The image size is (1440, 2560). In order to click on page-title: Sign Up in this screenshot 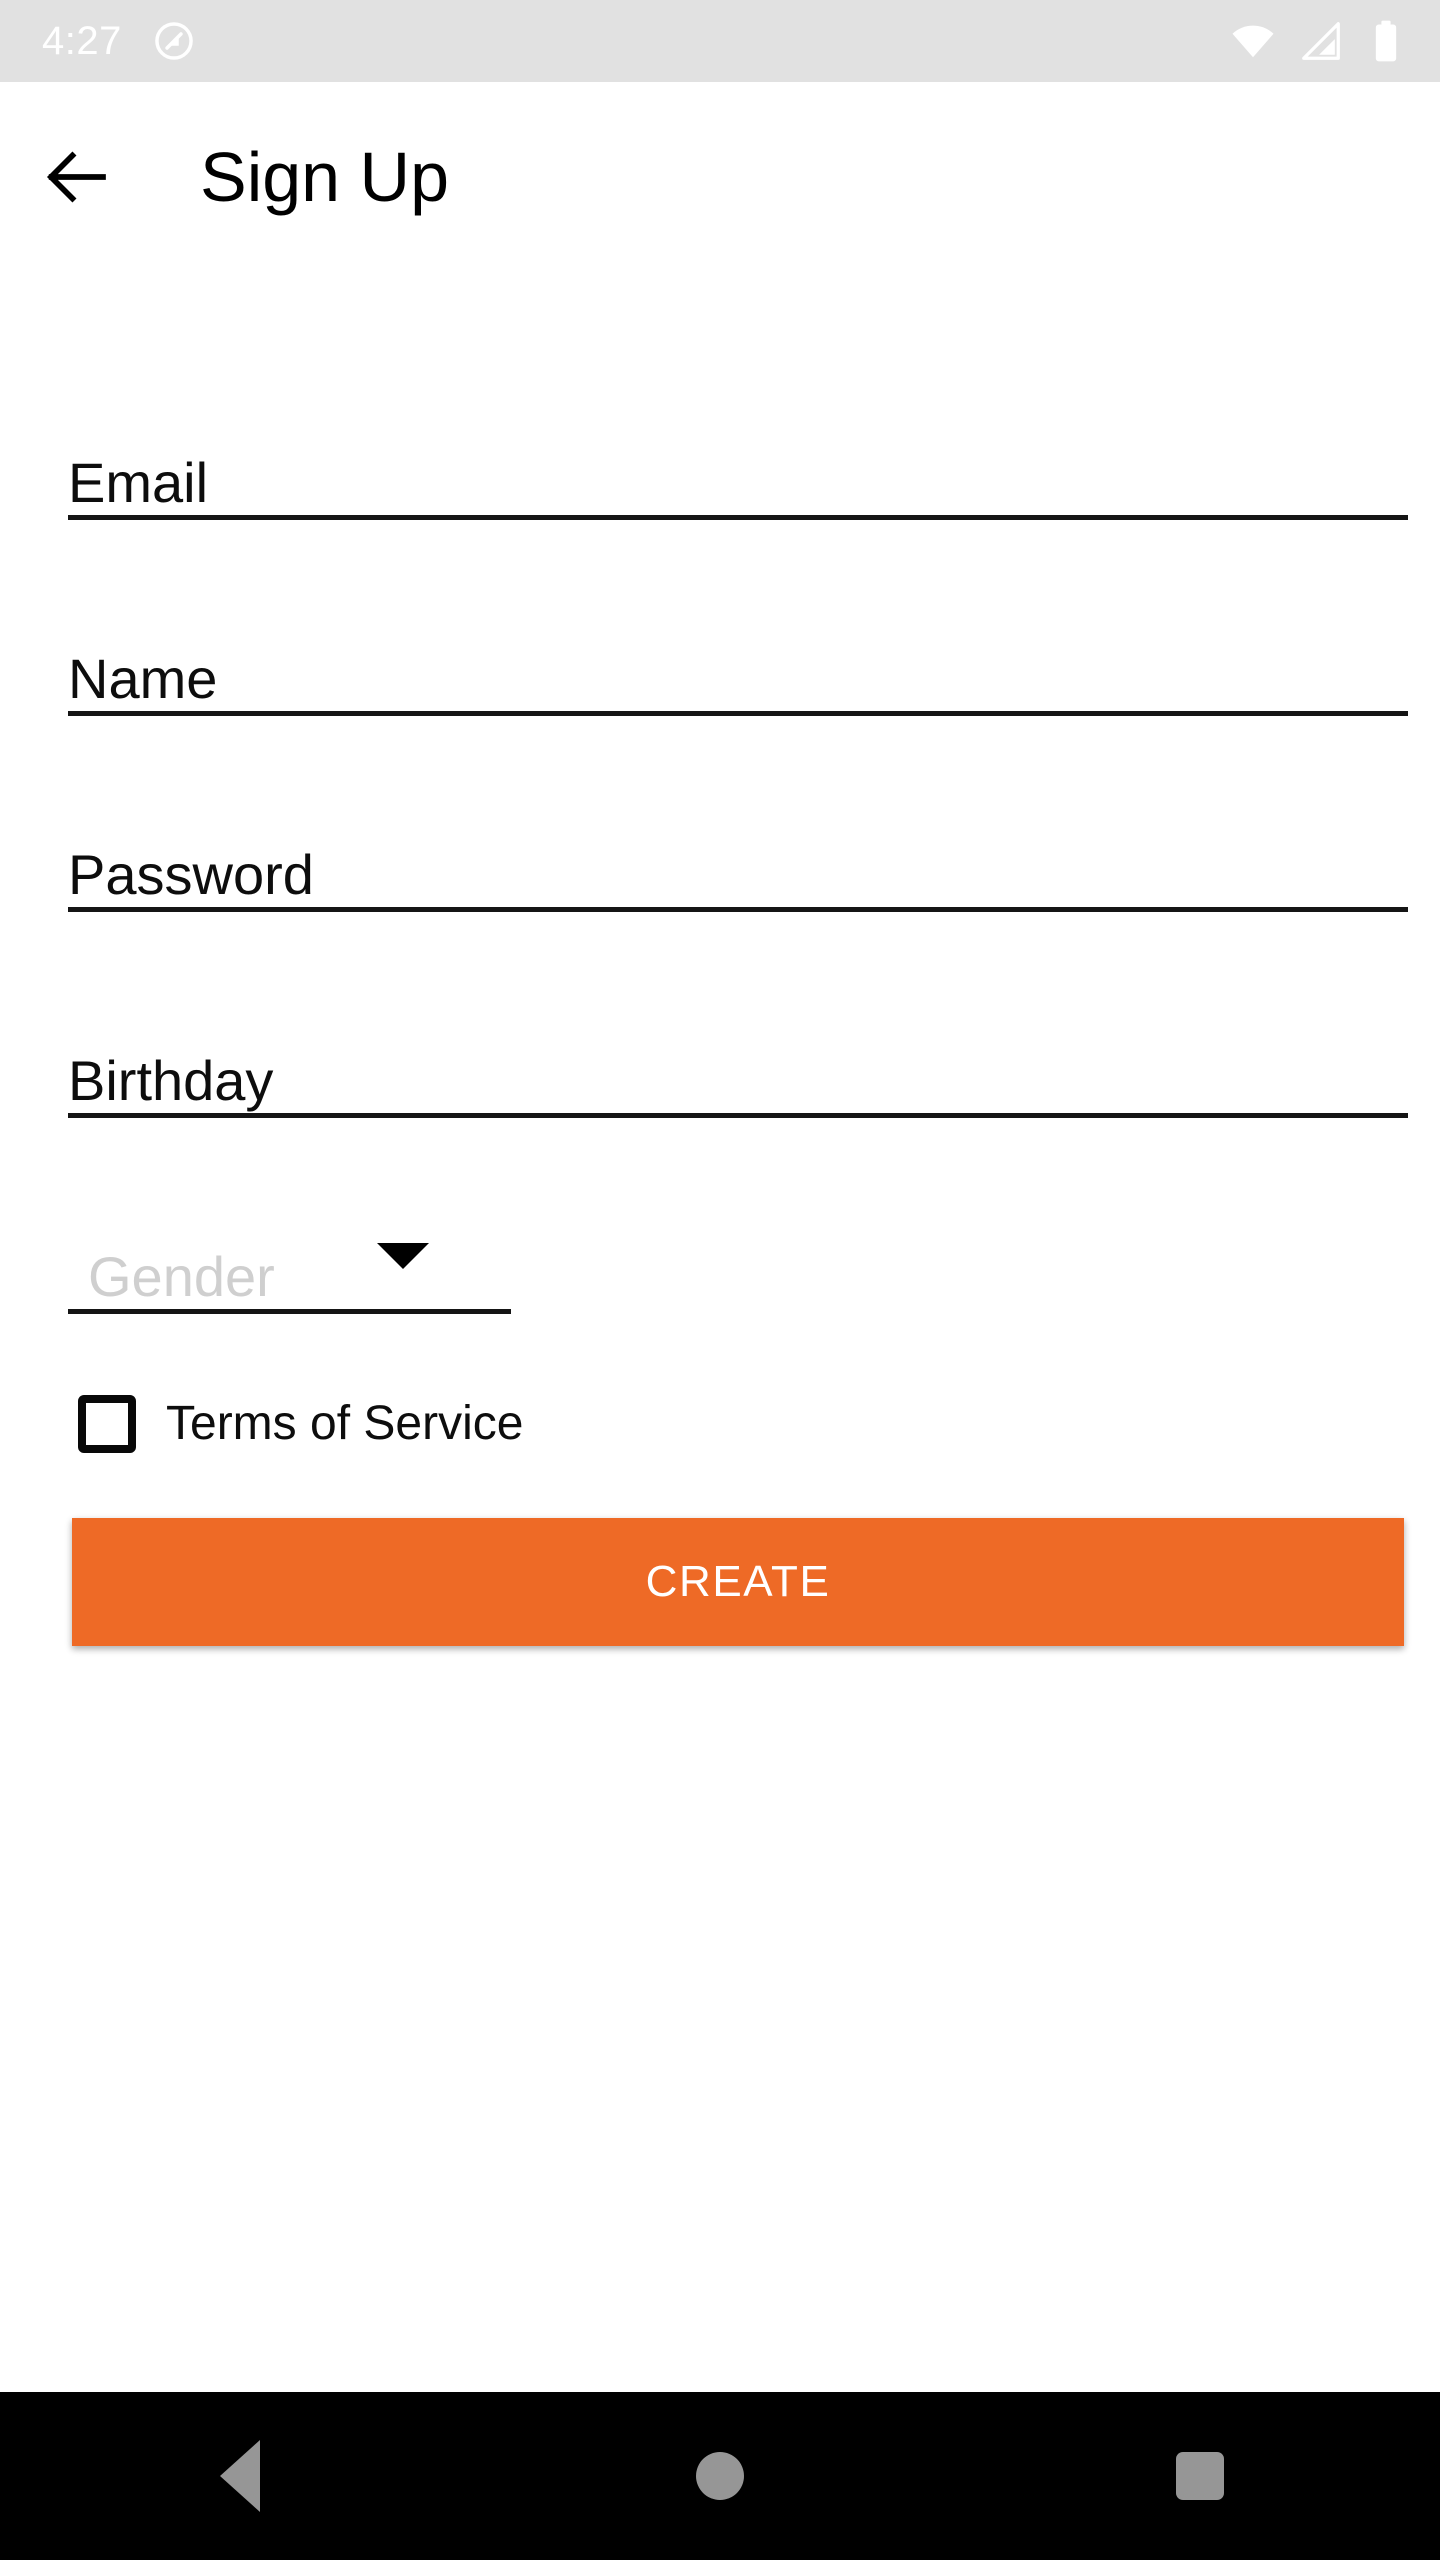, I will do `click(325, 177)`.